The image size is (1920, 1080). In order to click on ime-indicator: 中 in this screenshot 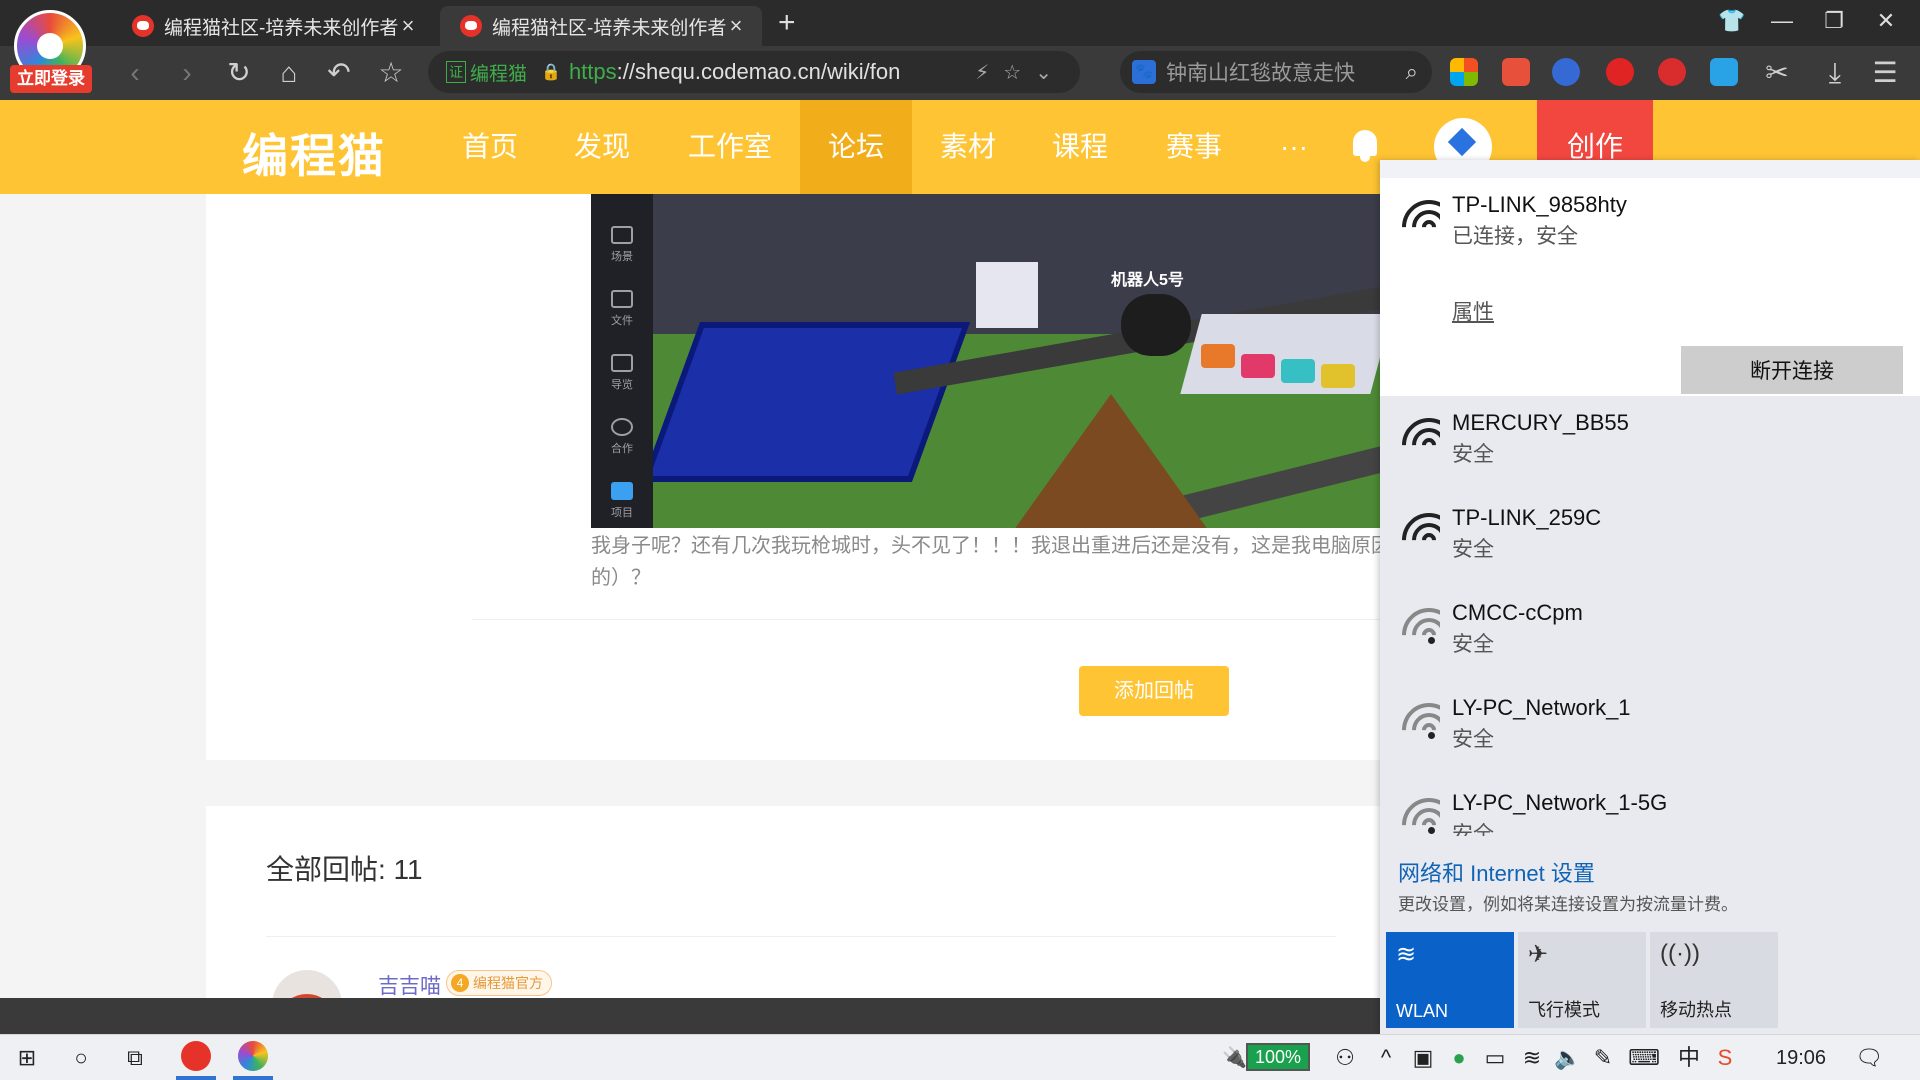, I will do `click(1689, 1058)`.